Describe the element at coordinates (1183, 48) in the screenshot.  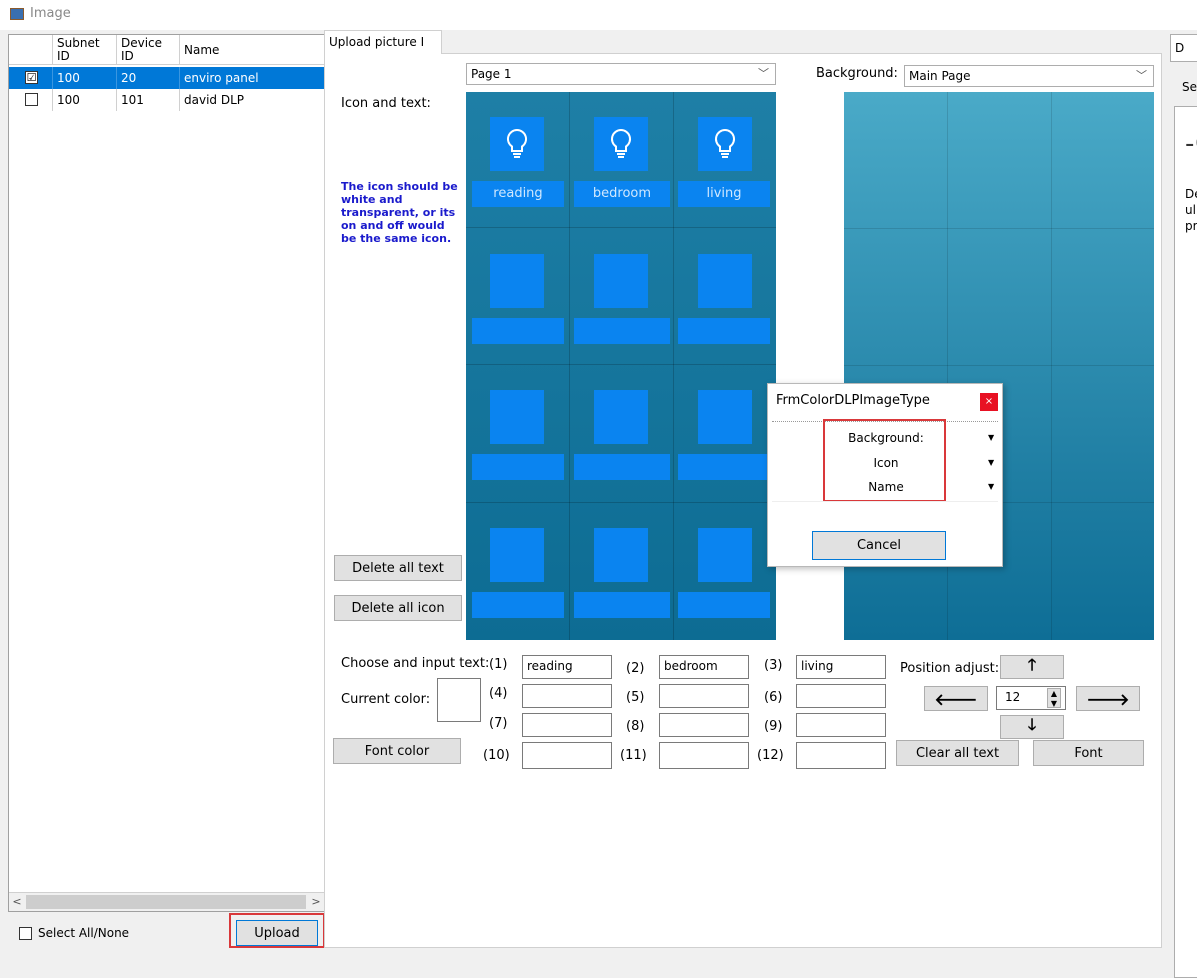
I see `right-tab: D` at that location.